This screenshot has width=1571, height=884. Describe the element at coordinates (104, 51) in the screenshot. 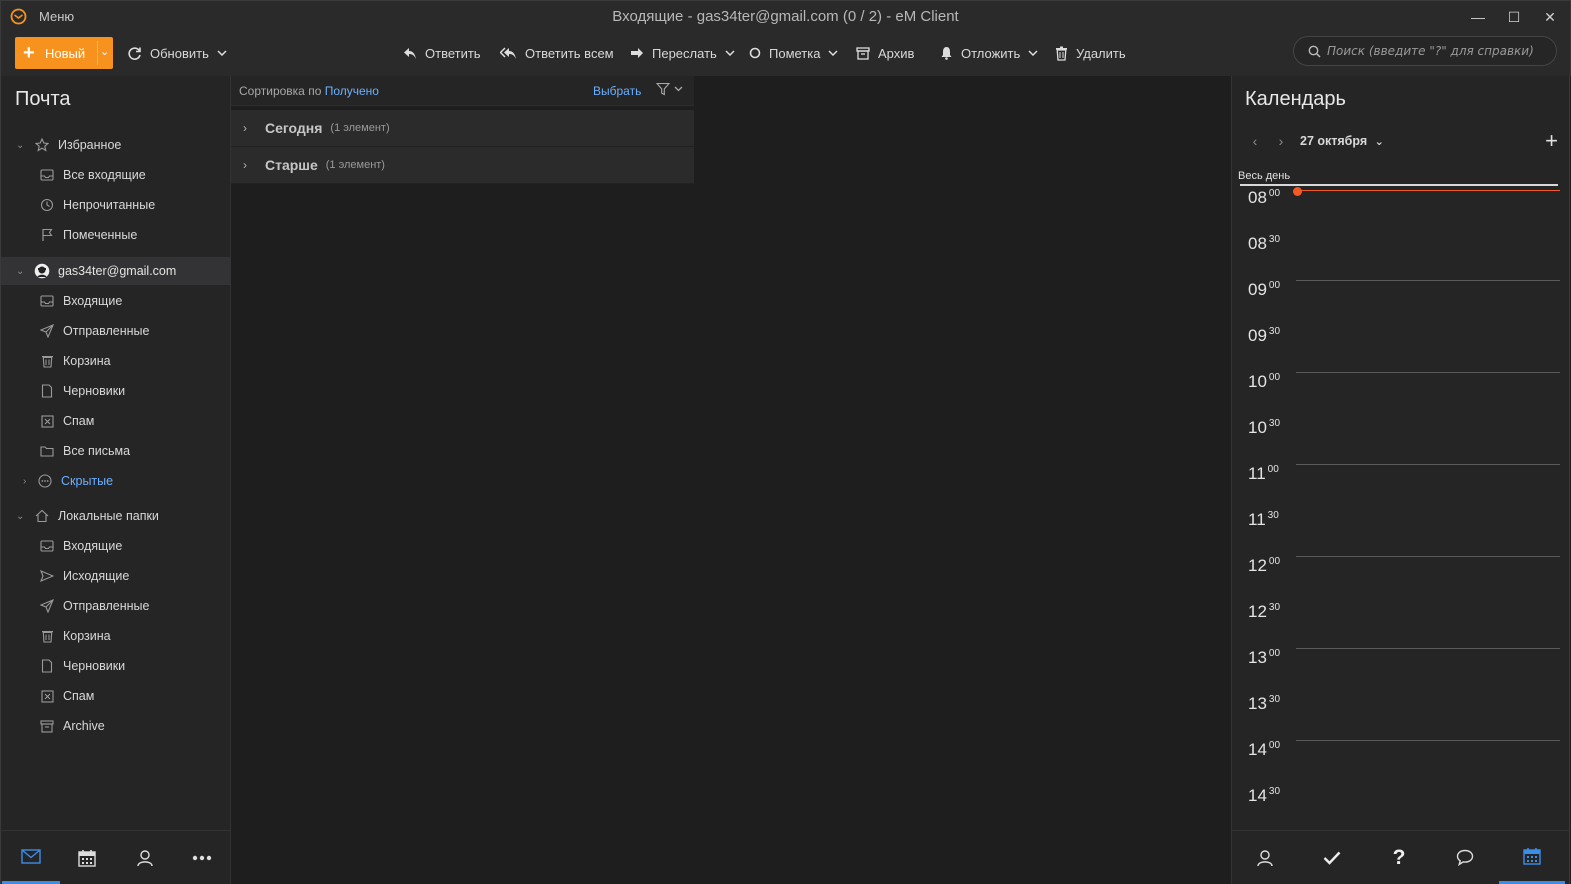

I see `new-dropdown-chevron-icon: ⌄` at that location.